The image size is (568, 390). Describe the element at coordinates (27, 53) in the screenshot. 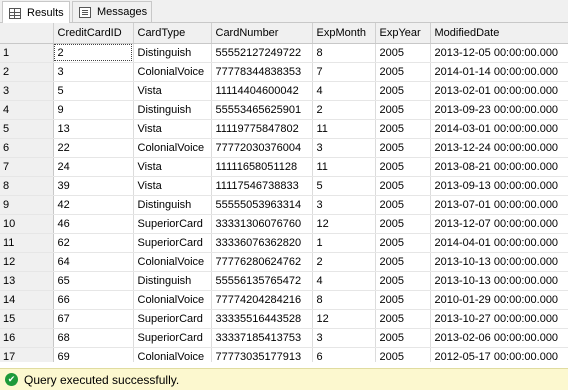

I see `row-number-cell: 1` at that location.